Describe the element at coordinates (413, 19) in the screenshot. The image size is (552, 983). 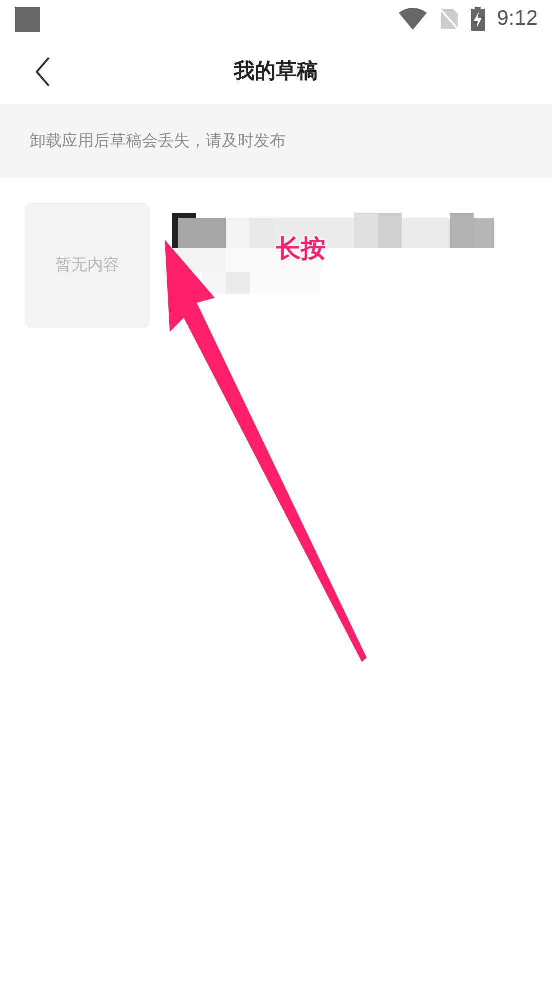
I see `wifi-icon` at that location.